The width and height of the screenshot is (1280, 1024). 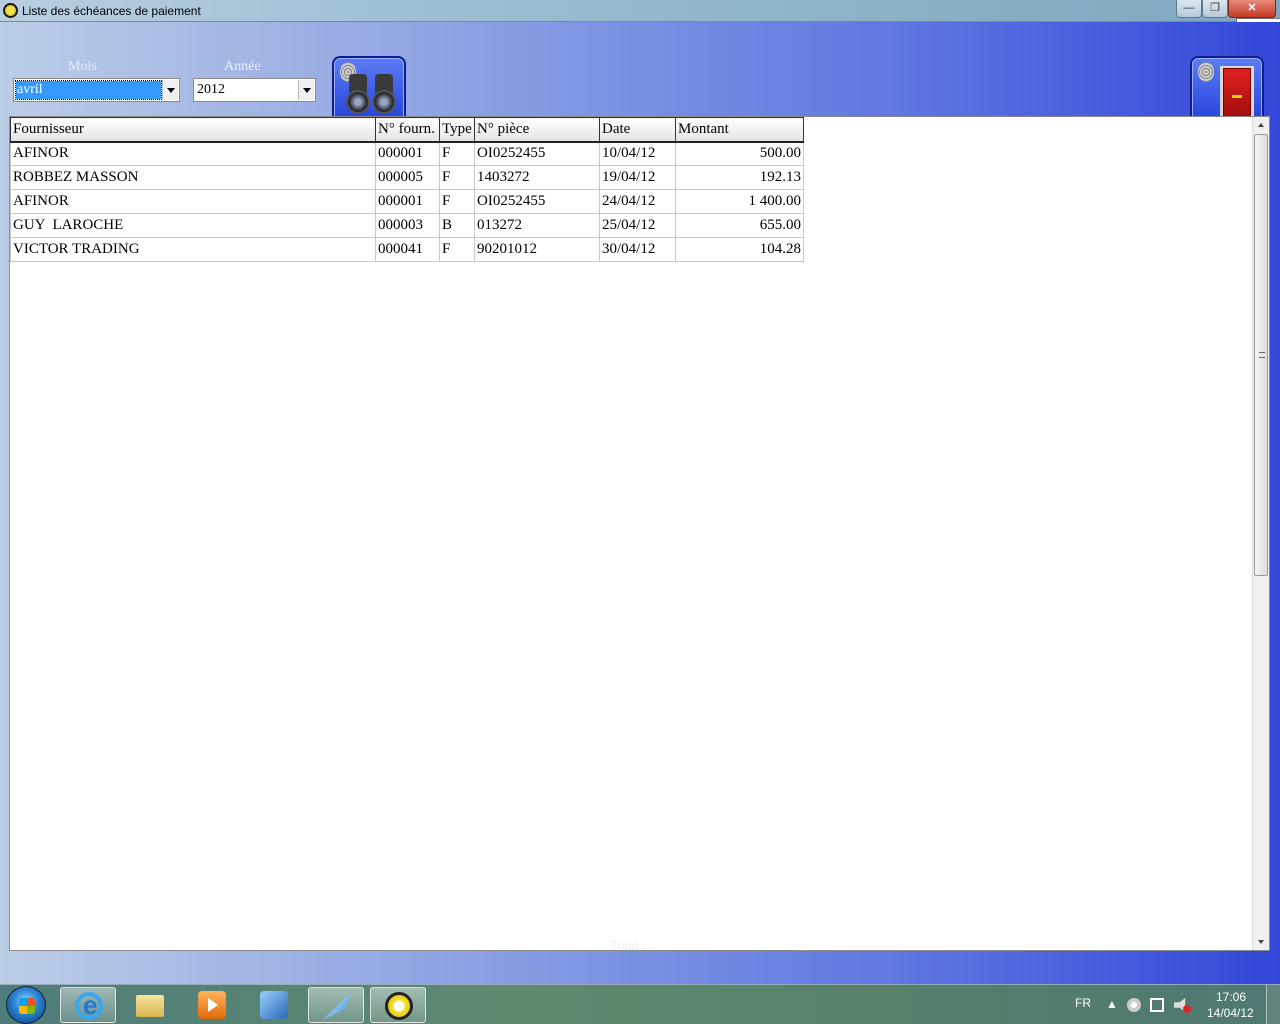 I want to click on media-player-icon, so click(x=212, y=1005).